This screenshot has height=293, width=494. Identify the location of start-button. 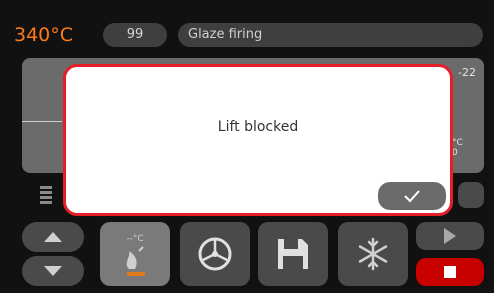
(450, 236).